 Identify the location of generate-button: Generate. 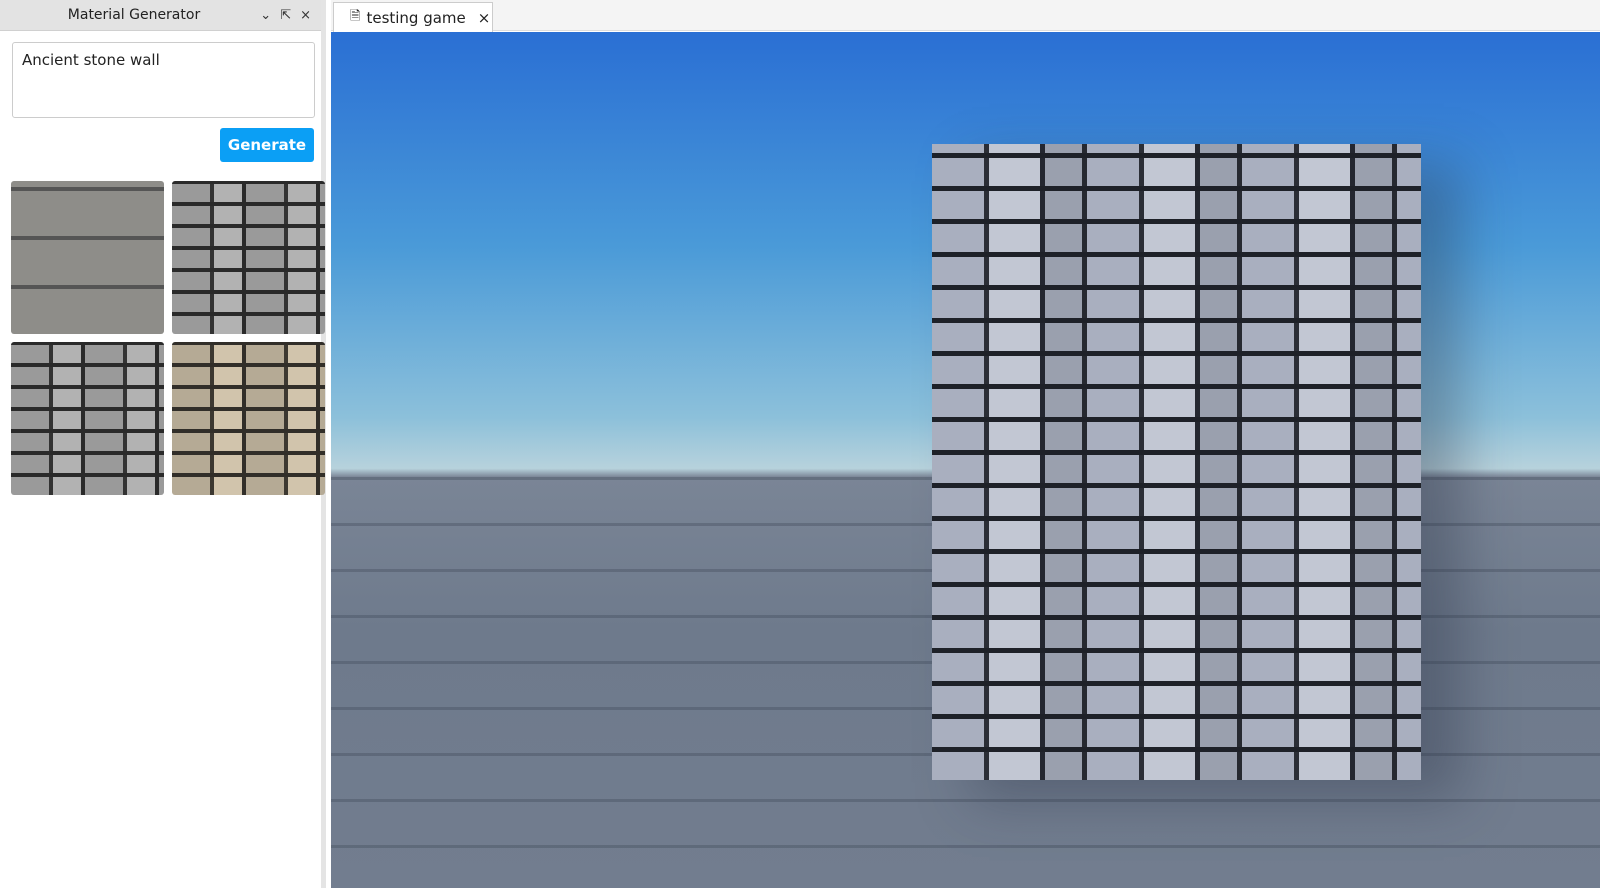
(267, 145).